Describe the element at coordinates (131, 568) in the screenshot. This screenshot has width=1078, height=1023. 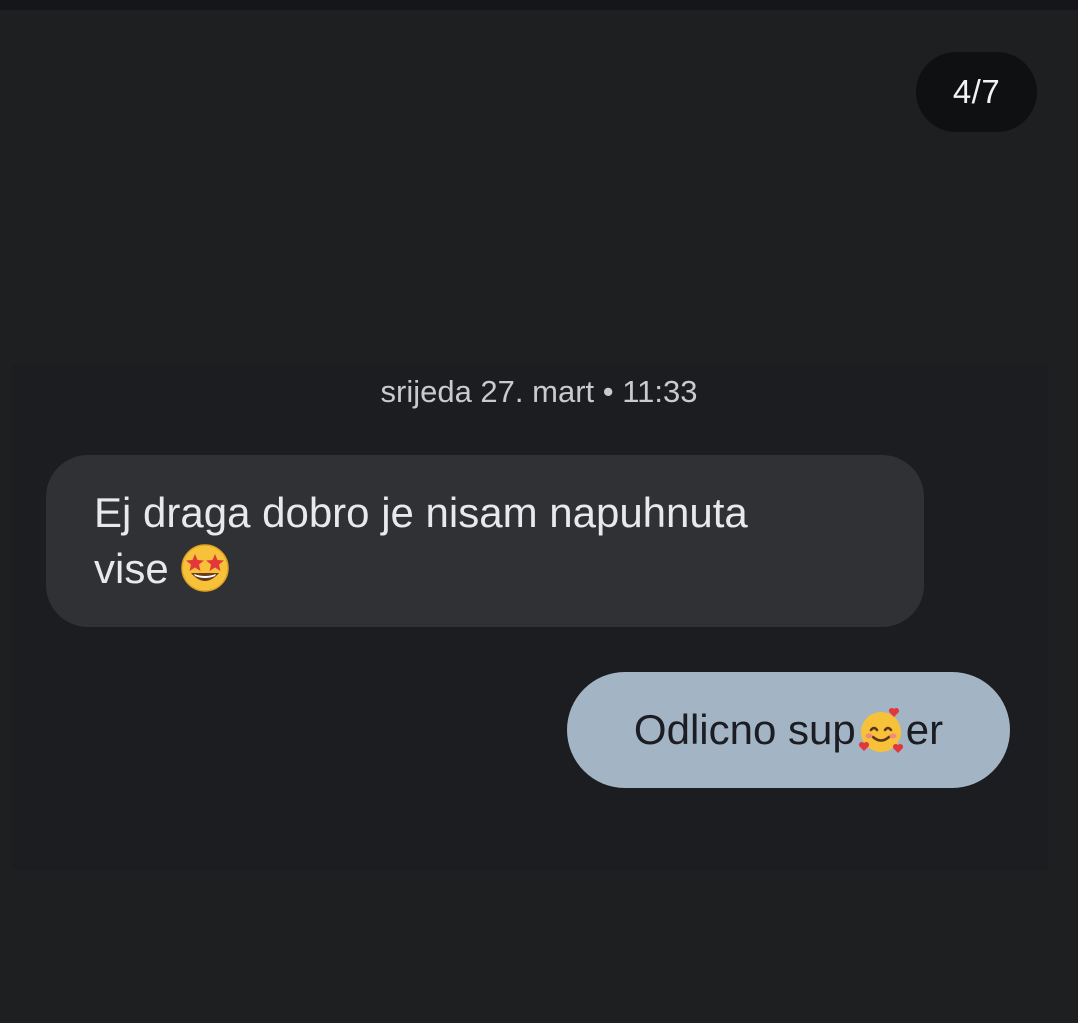
I see `incoming-message-text: vise` at that location.